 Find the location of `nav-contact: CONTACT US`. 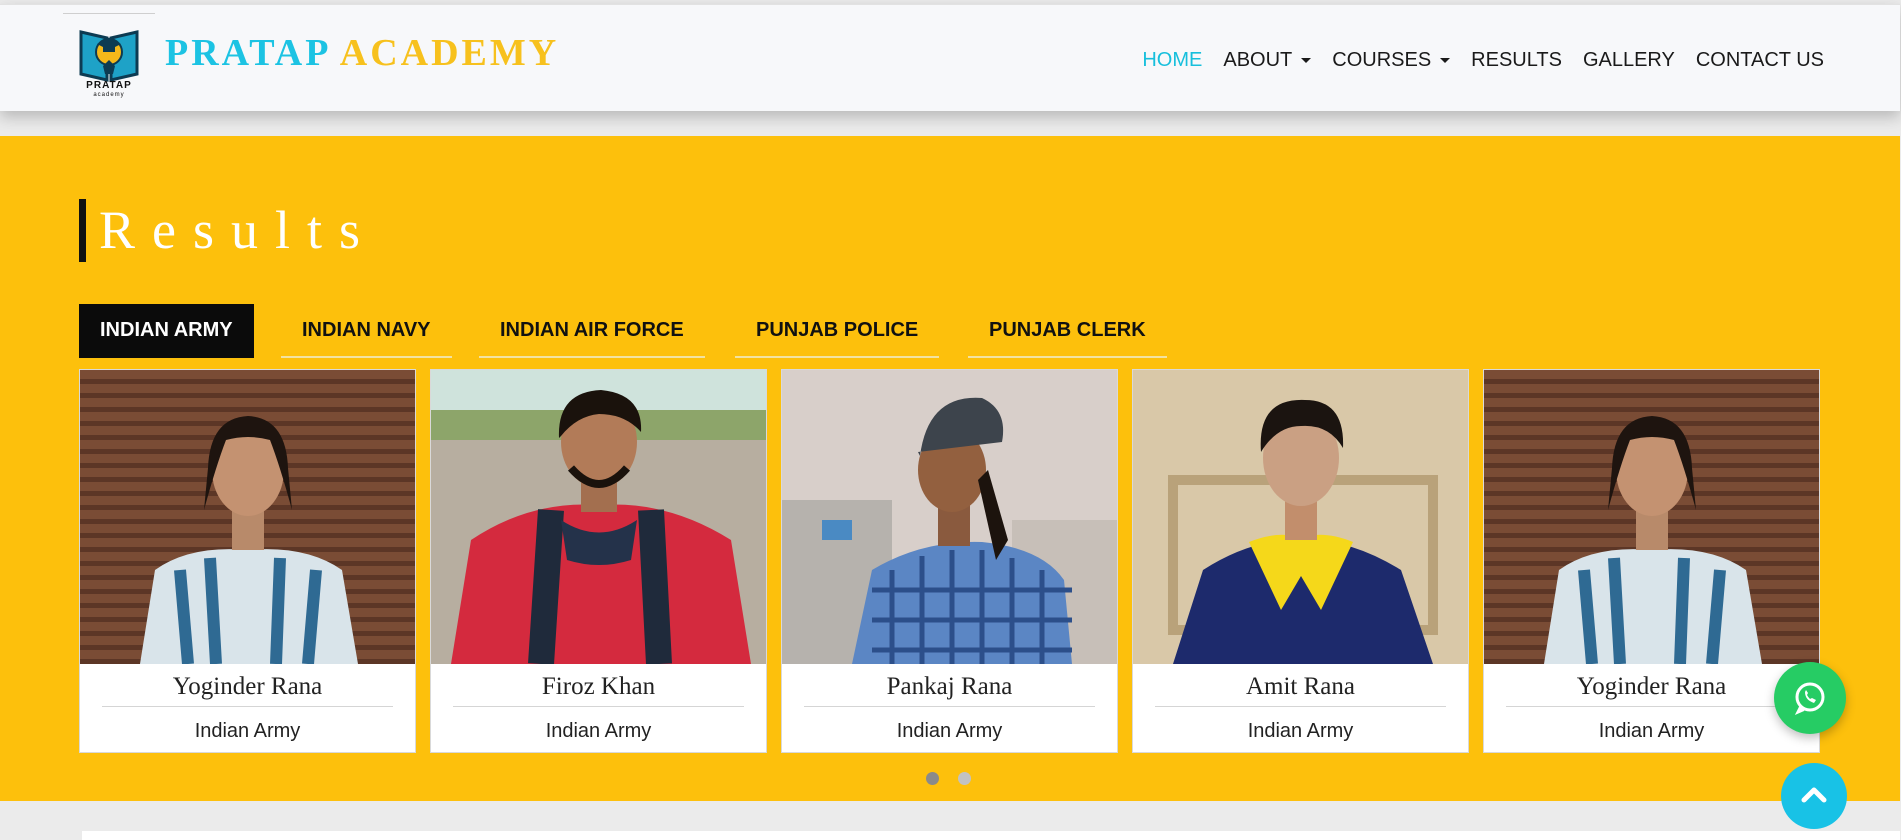

nav-contact: CONTACT US is located at coordinates (1760, 60).